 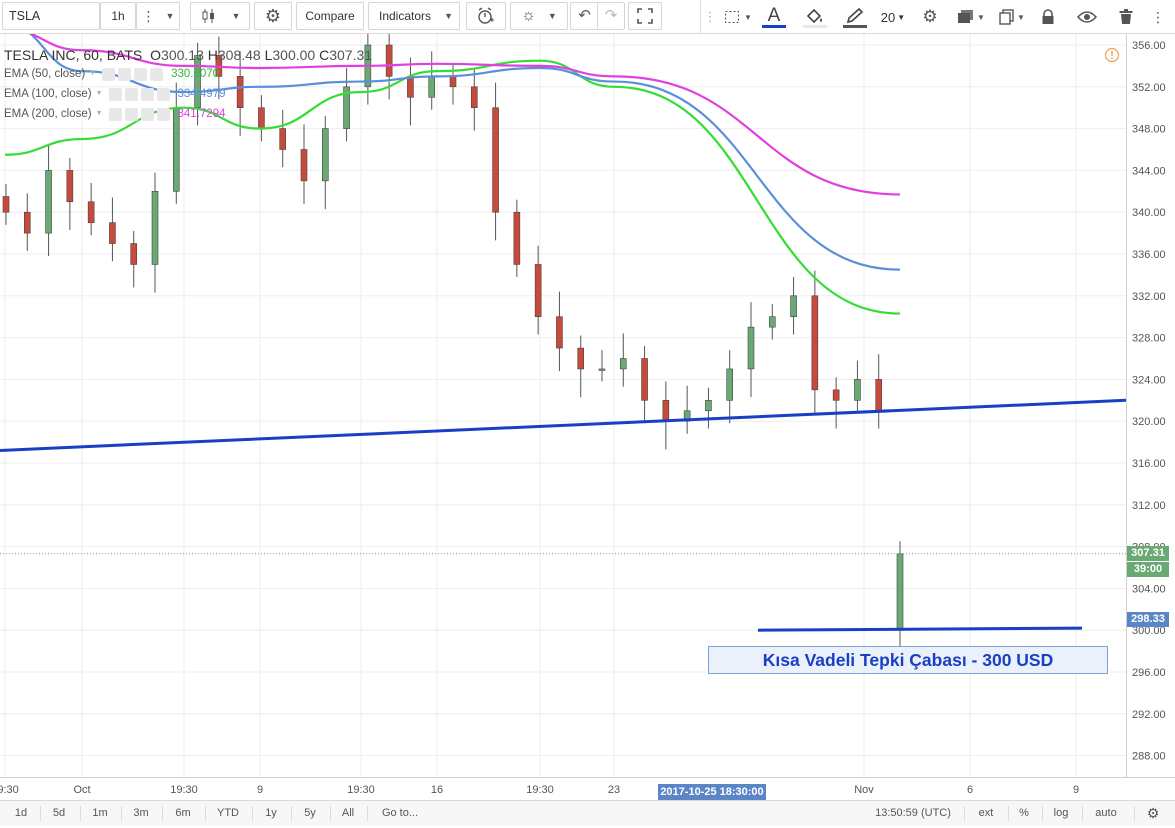 I want to click on clone-button: ▼, so click(x=1012, y=17).